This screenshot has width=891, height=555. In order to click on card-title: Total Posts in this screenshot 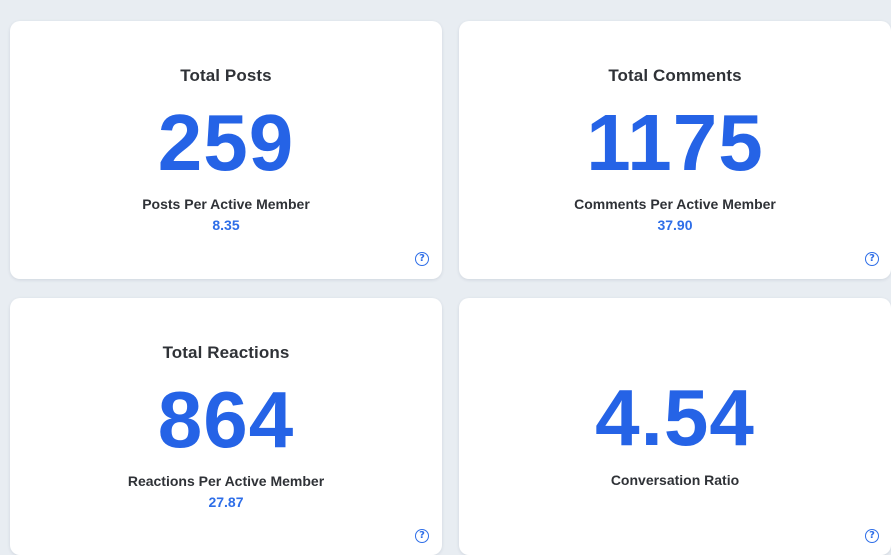, I will do `click(226, 75)`.